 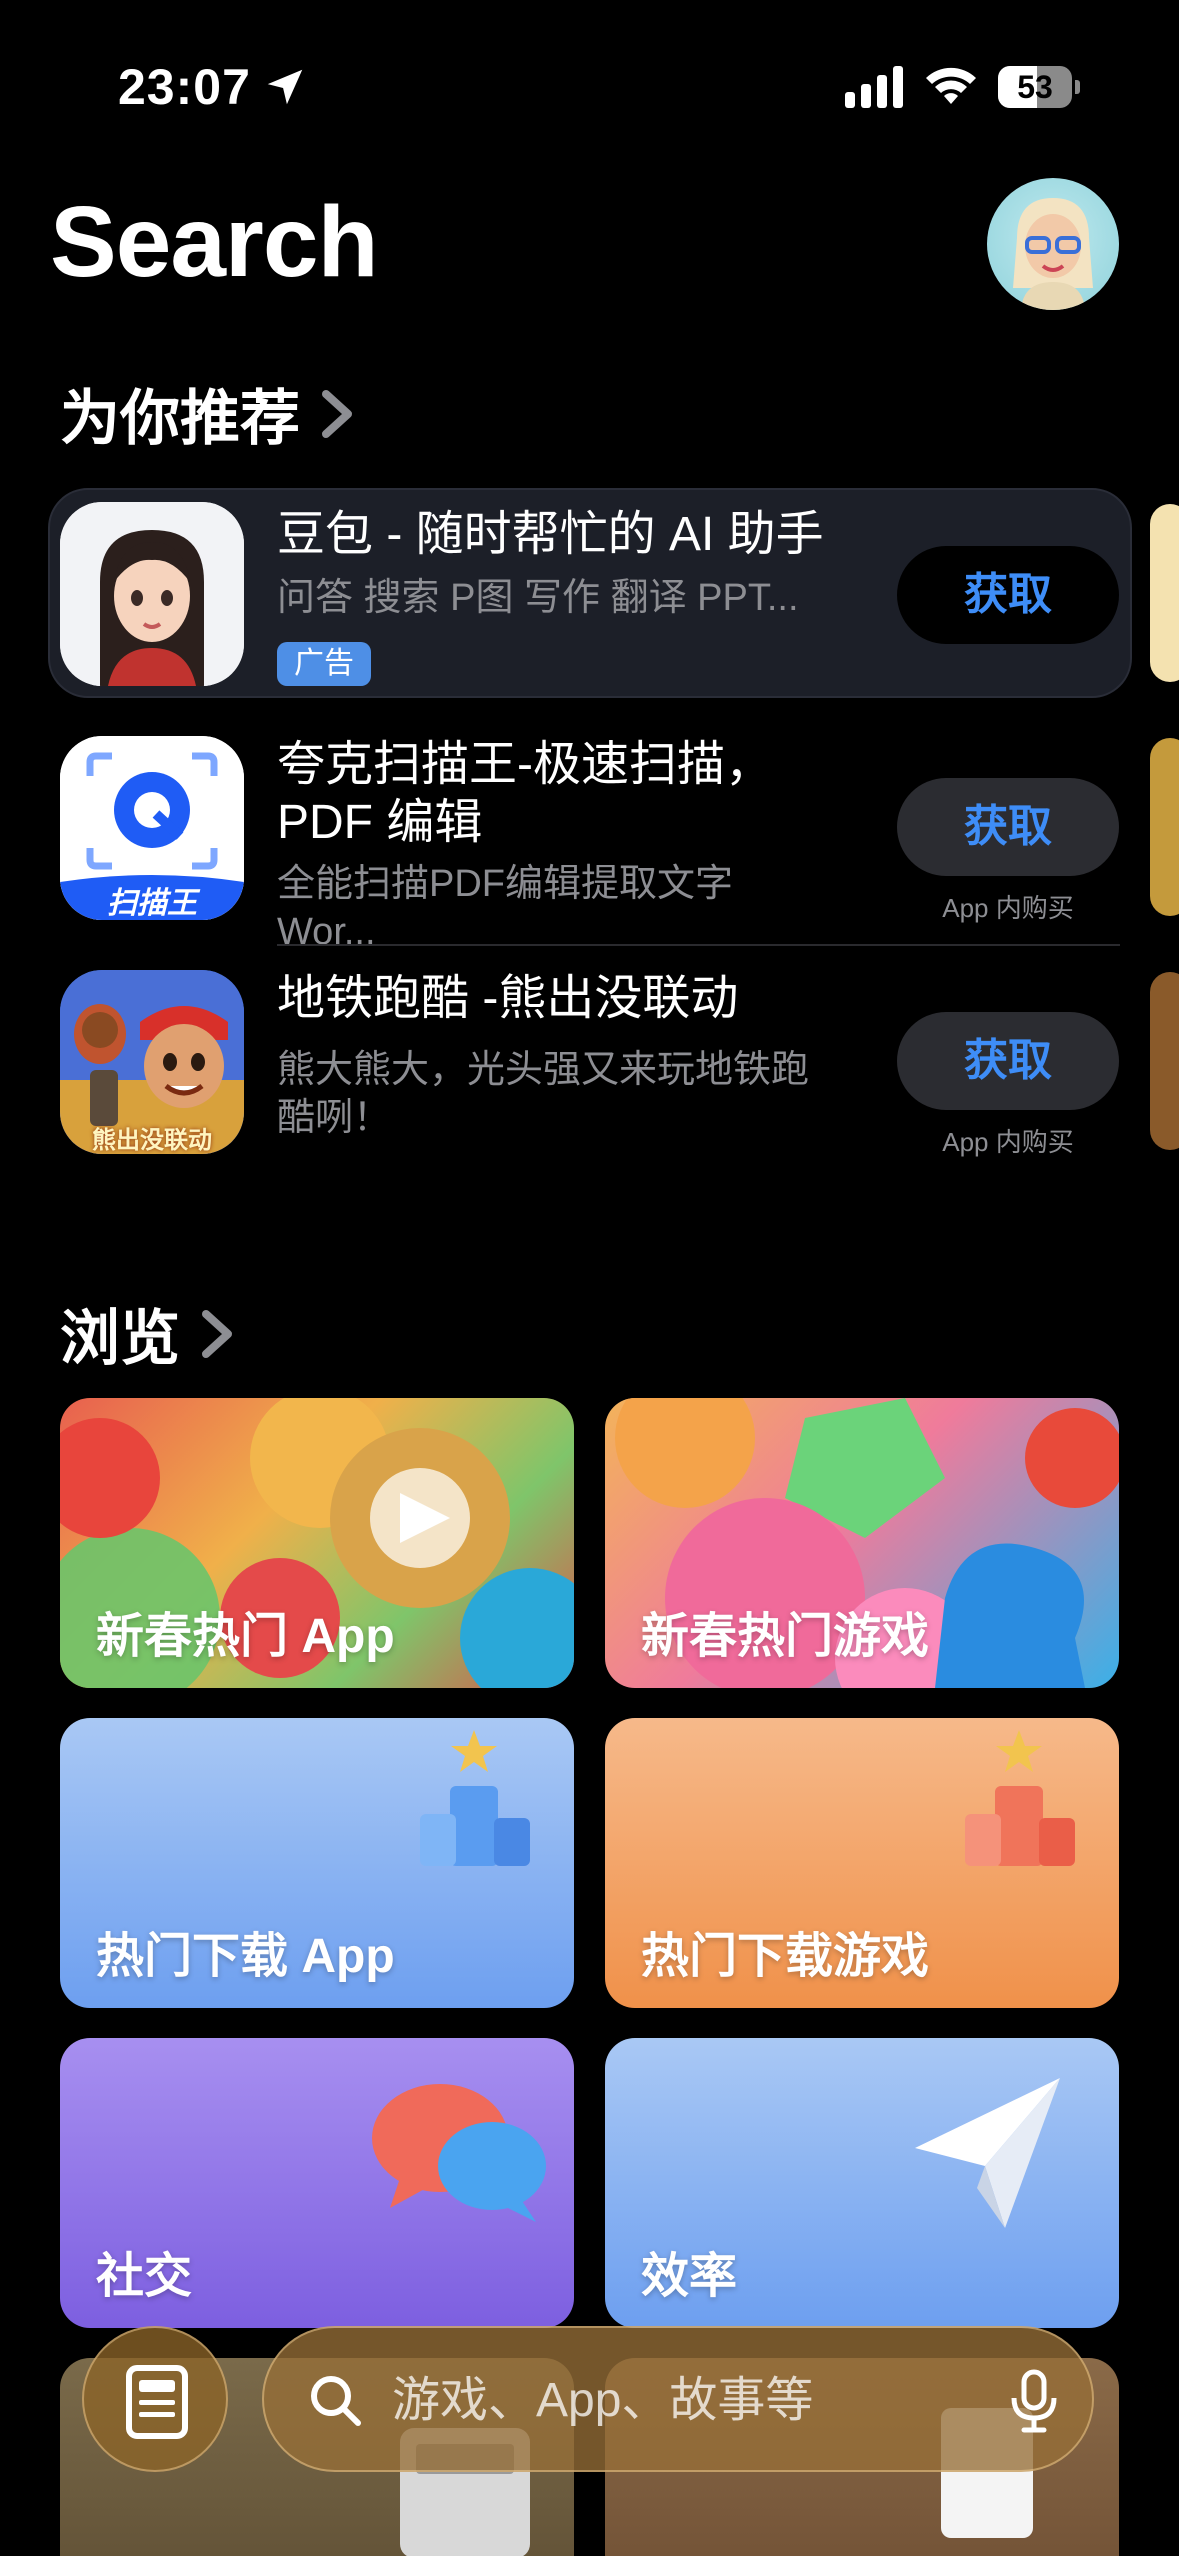 I want to click on battery-indicator: 53, so click(x=1039, y=87).